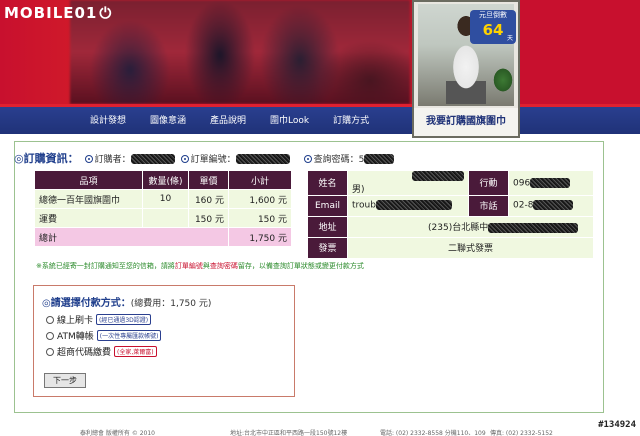 This screenshot has width=640, height=436. I want to click on watermark: #134924, so click(617, 425).